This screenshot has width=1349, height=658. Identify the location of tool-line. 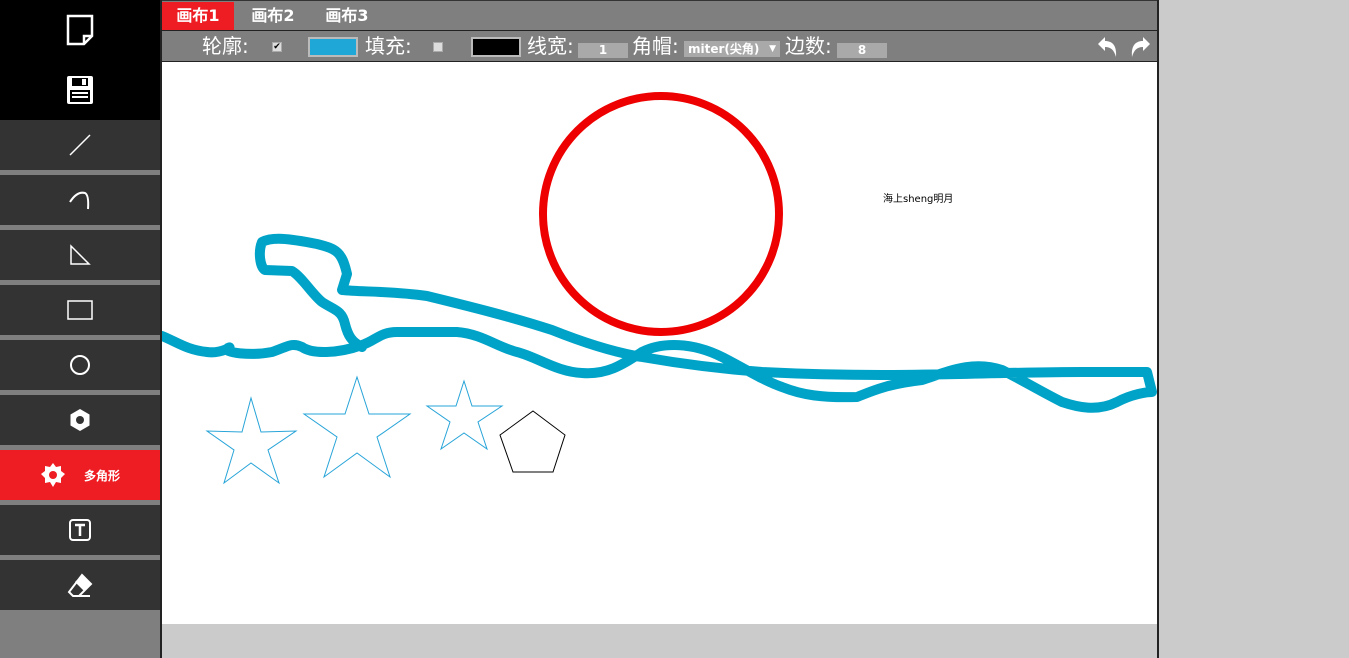
(80, 145).